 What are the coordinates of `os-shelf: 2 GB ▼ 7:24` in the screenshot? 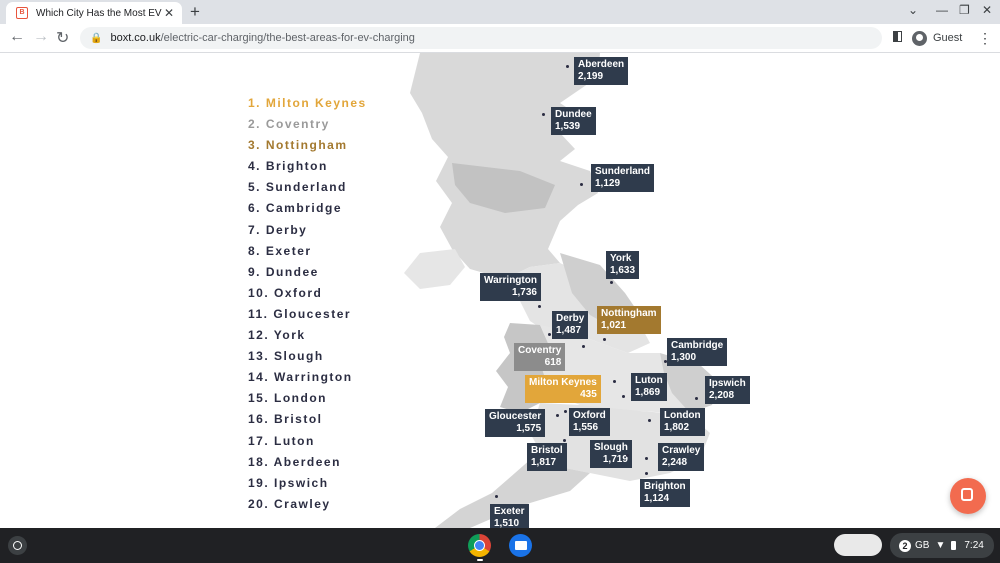 It's located at (500, 545).